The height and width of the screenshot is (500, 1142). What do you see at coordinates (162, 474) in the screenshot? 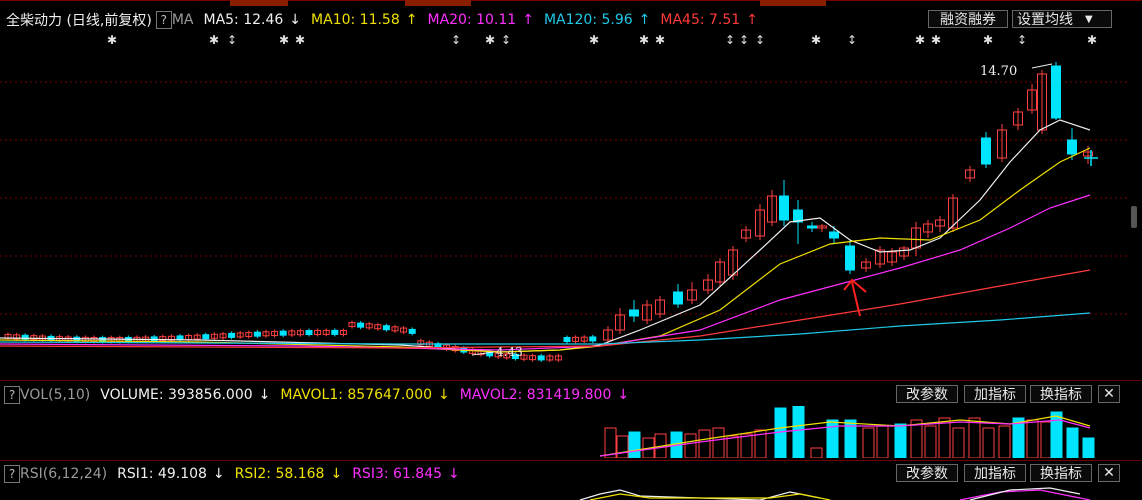
I see `rsi1-value: RSI1: 49.108` at bounding box center [162, 474].